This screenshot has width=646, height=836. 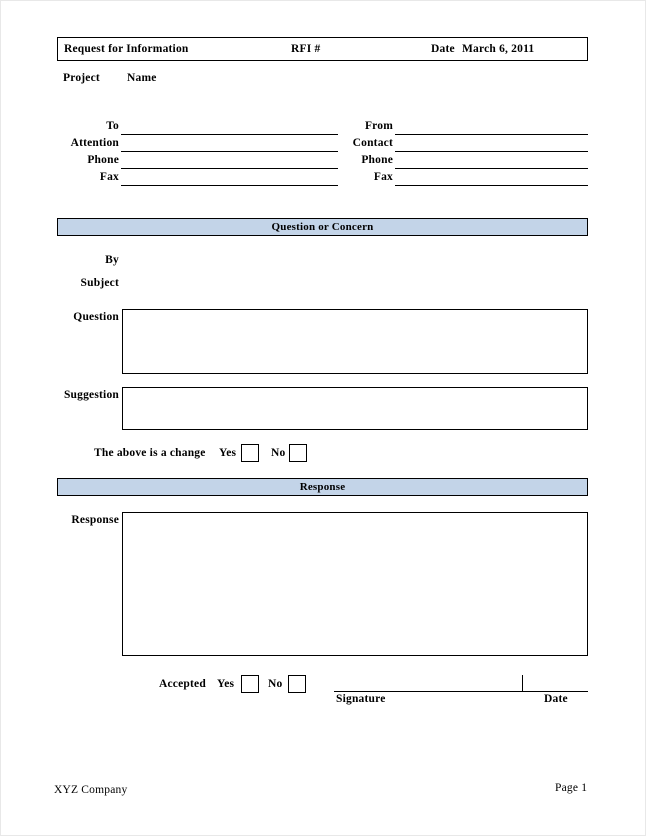 What do you see at coordinates (228, 453) in the screenshot?
I see `change-yes-label: Yes` at bounding box center [228, 453].